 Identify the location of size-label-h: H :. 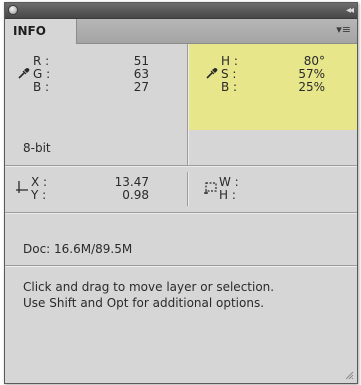
(227, 195).